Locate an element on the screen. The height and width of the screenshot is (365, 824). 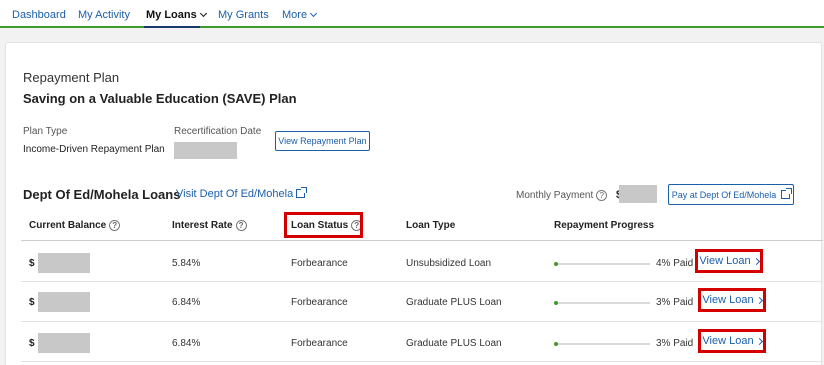
nav-my-loans-label: My Loans is located at coordinates (171, 15).